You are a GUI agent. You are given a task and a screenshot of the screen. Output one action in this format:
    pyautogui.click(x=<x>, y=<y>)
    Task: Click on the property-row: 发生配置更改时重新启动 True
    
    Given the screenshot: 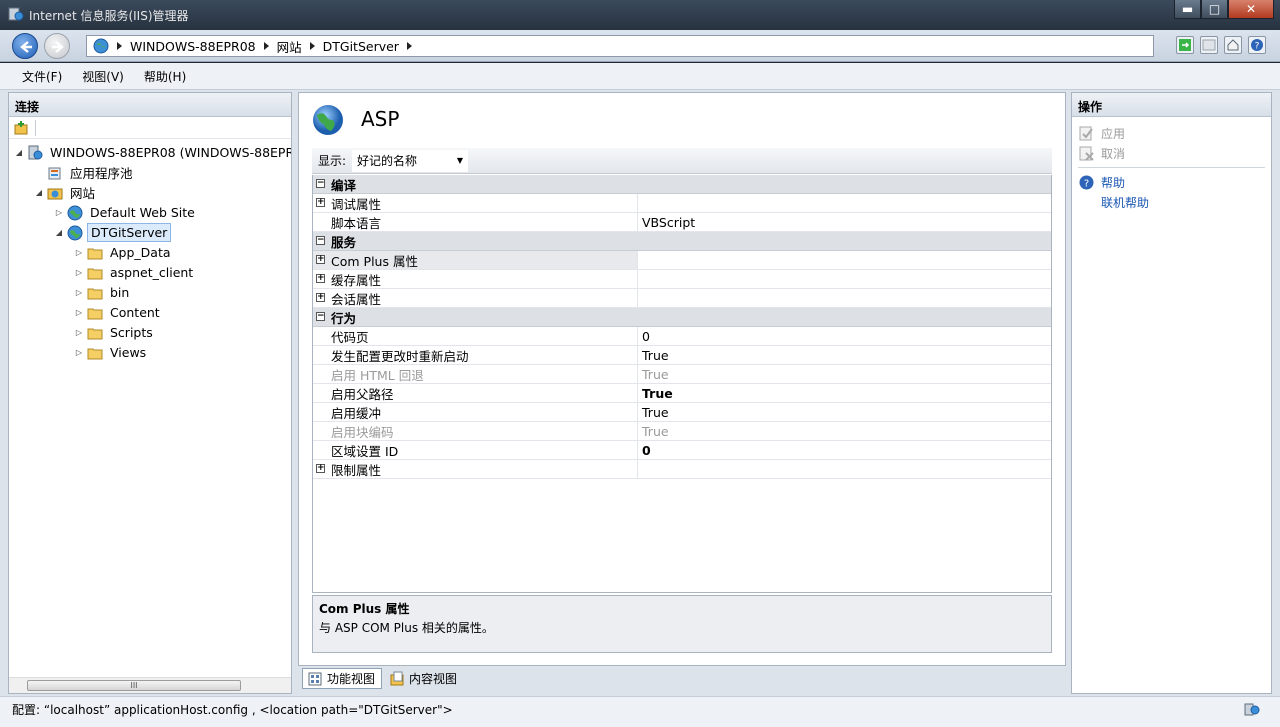 What is the action you would take?
    pyautogui.click(x=682, y=355)
    